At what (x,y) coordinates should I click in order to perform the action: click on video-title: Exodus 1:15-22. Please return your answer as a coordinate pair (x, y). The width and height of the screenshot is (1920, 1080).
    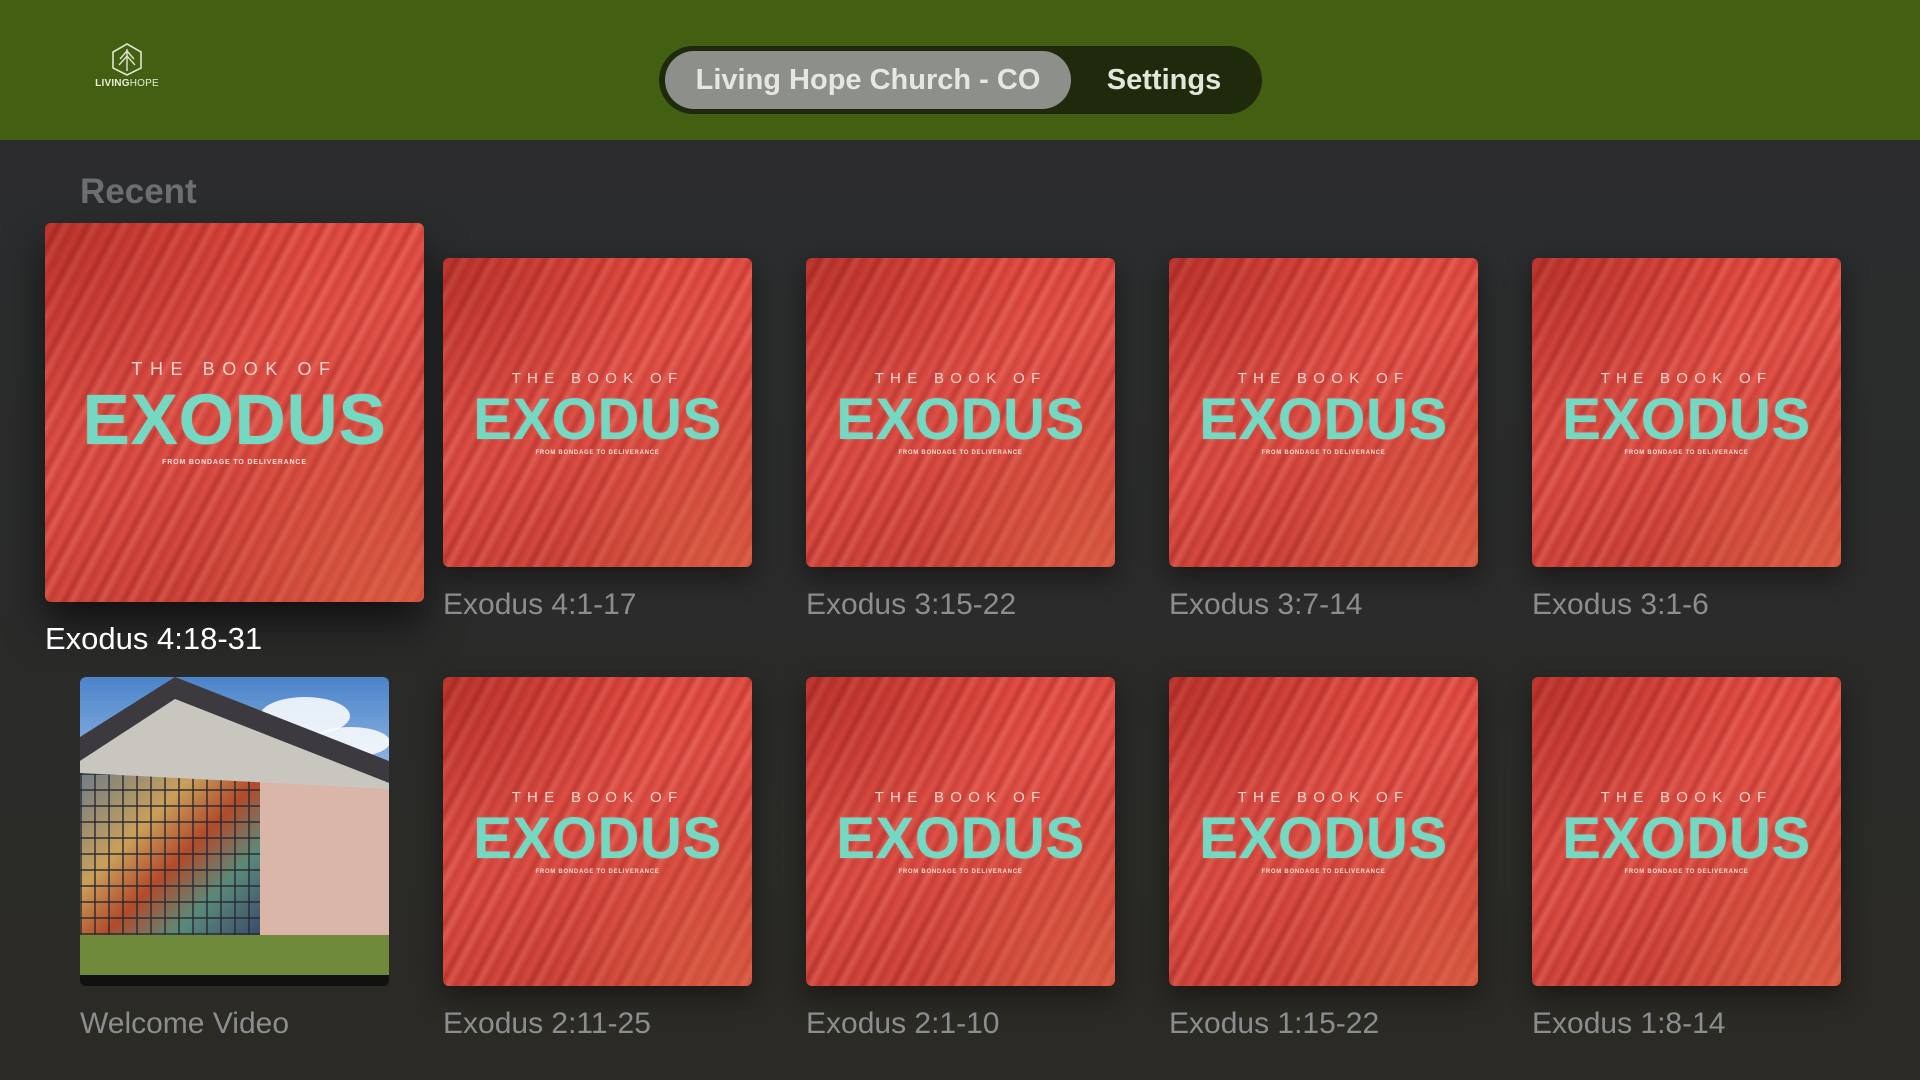
    Looking at the image, I should click on (1274, 1023).